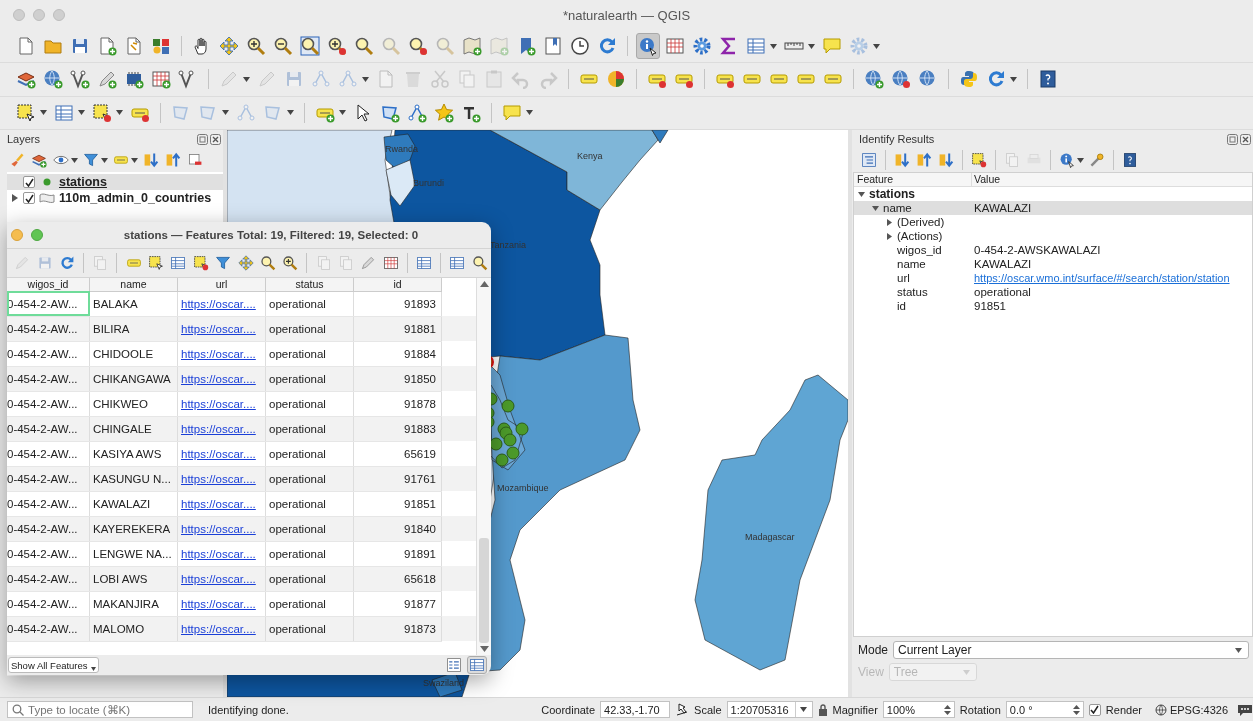 The height and width of the screenshot is (721, 1253). Describe the element at coordinates (283, 46) in the screenshot. I see `zoom-out-icon` at that location.